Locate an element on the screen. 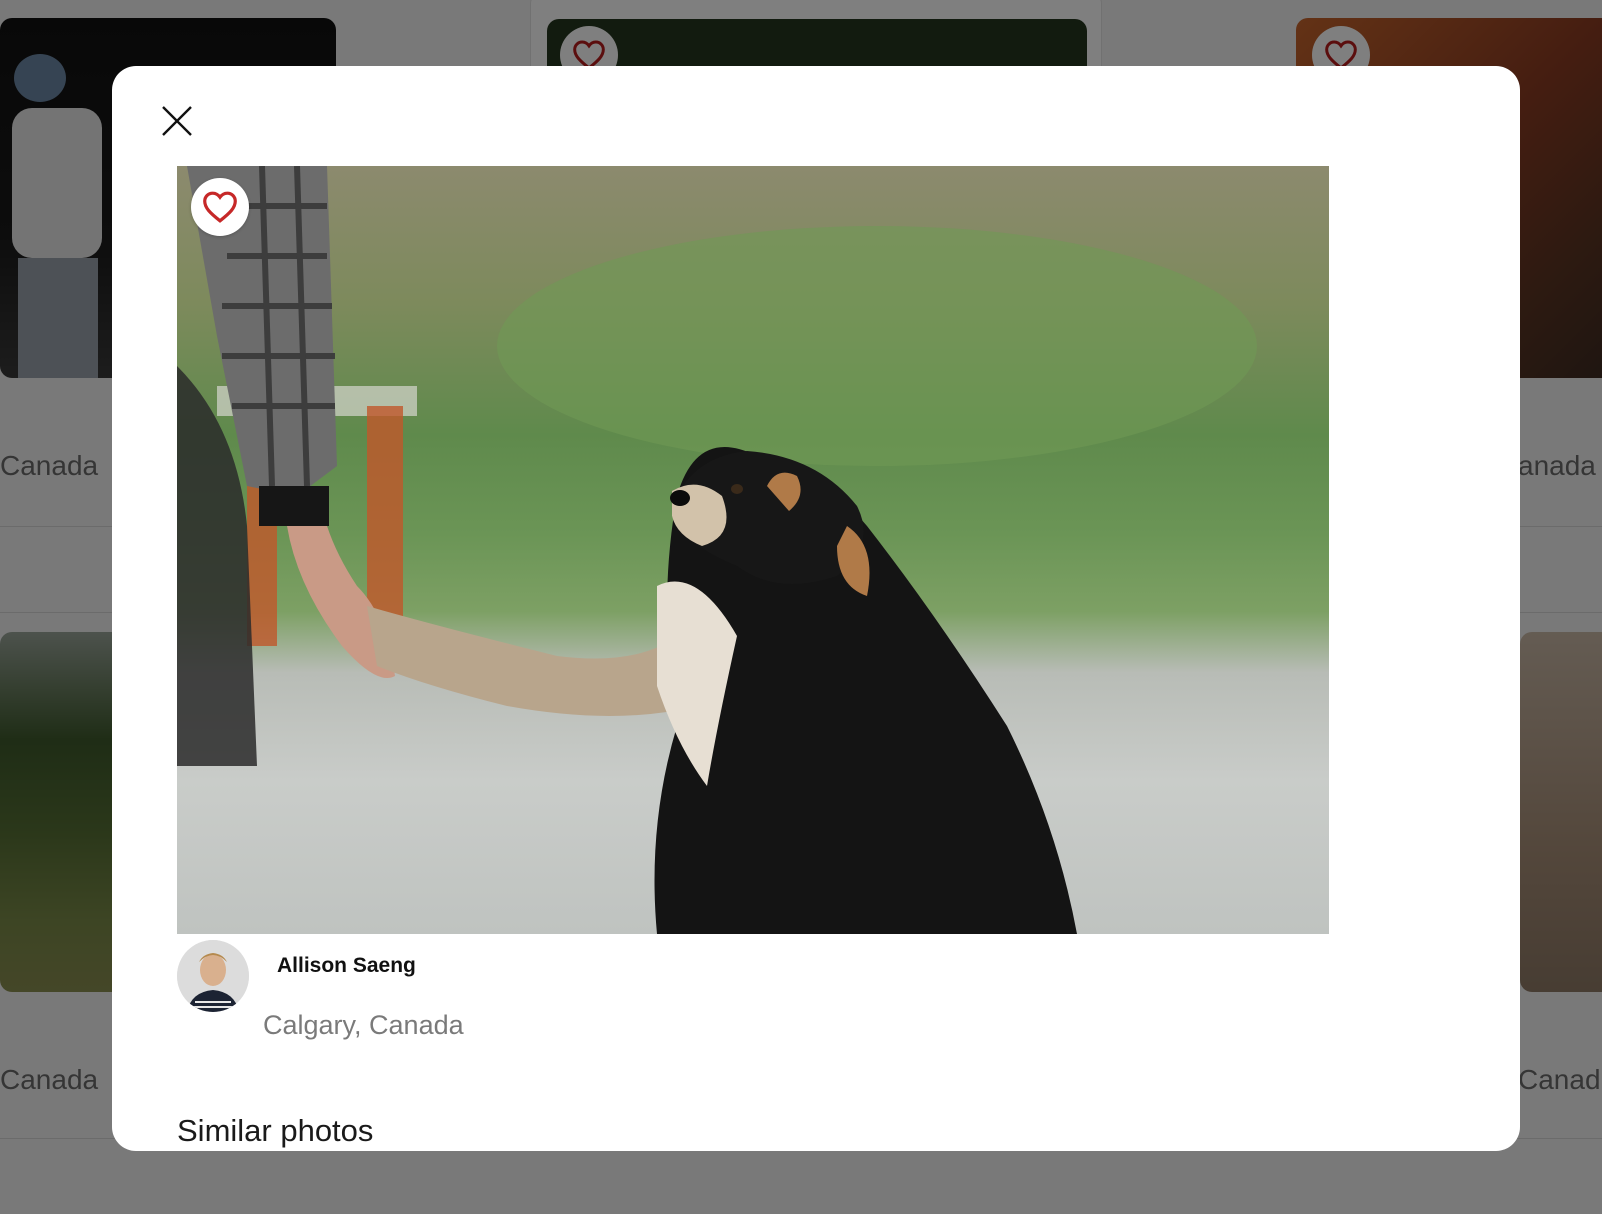  favorite-button is located at coordinates (220, 207).